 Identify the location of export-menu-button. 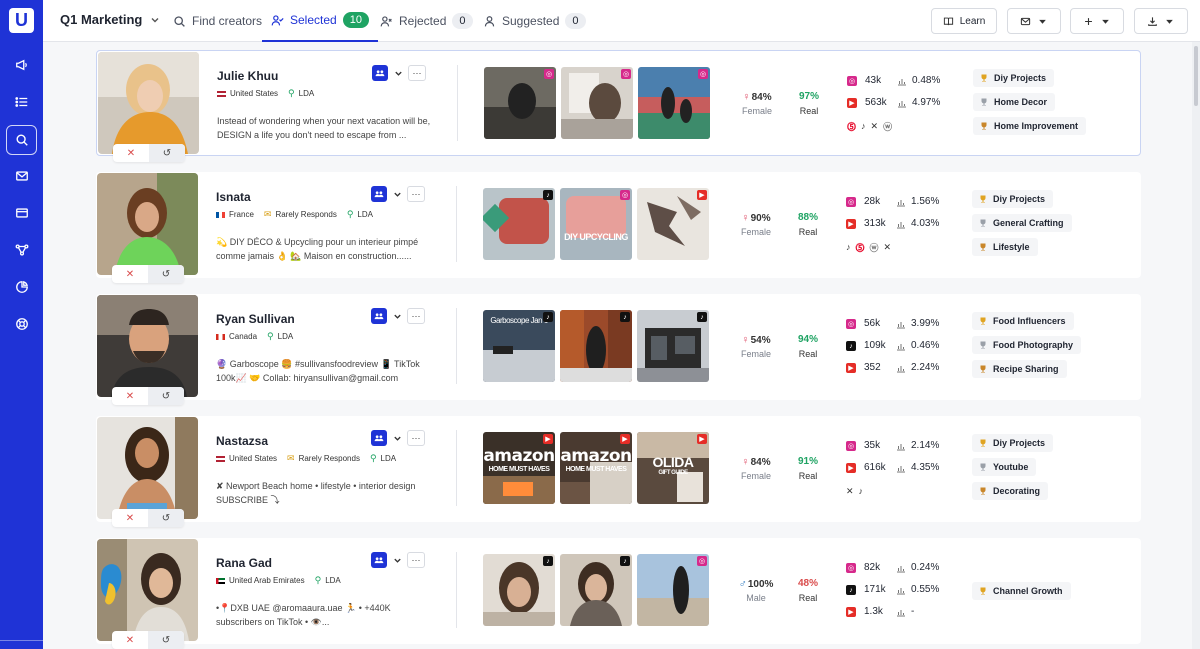
(1161, 21).